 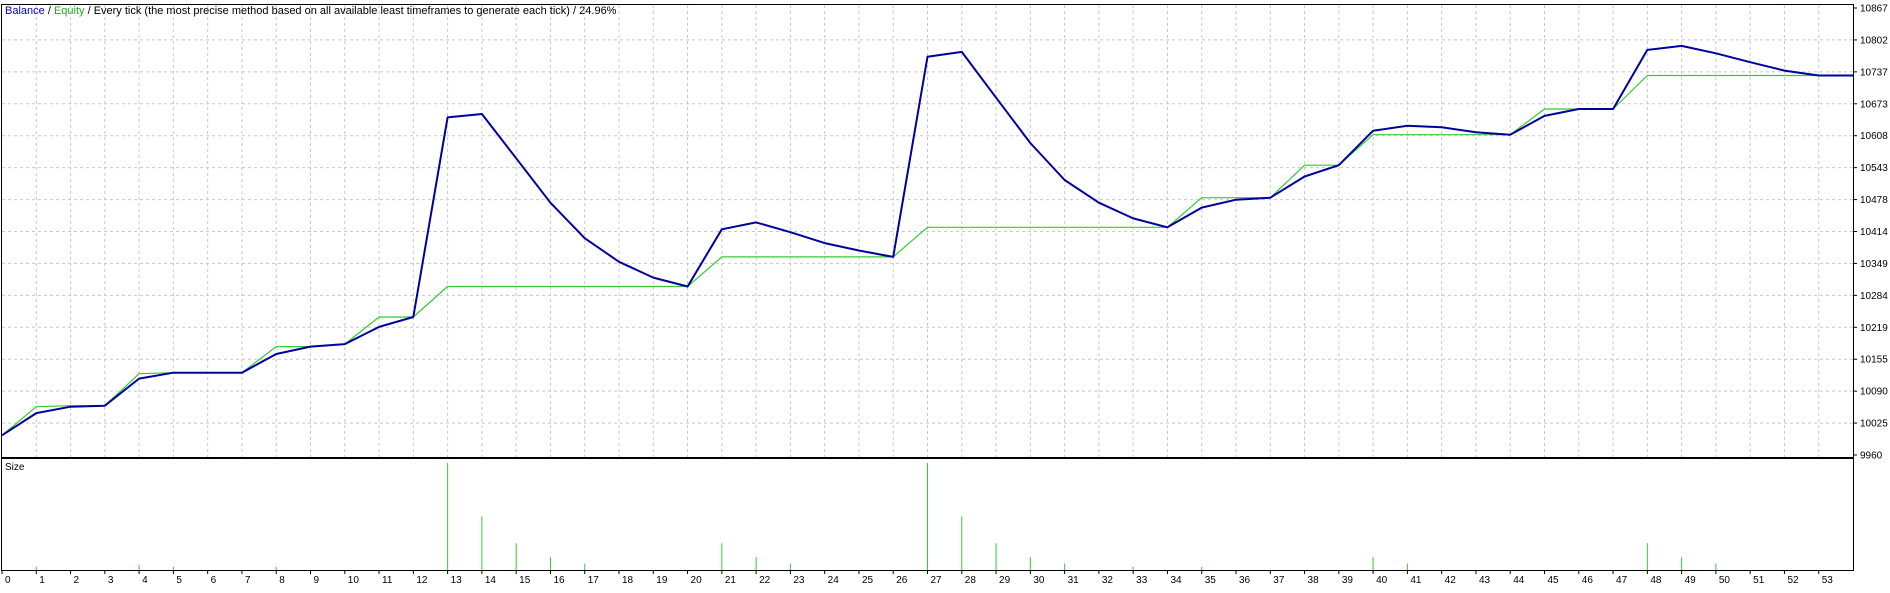 What do you see at coordinates (354, 580) in the screenshot?
I see `x-tick-label: 10` at bounding box center [354, 580].